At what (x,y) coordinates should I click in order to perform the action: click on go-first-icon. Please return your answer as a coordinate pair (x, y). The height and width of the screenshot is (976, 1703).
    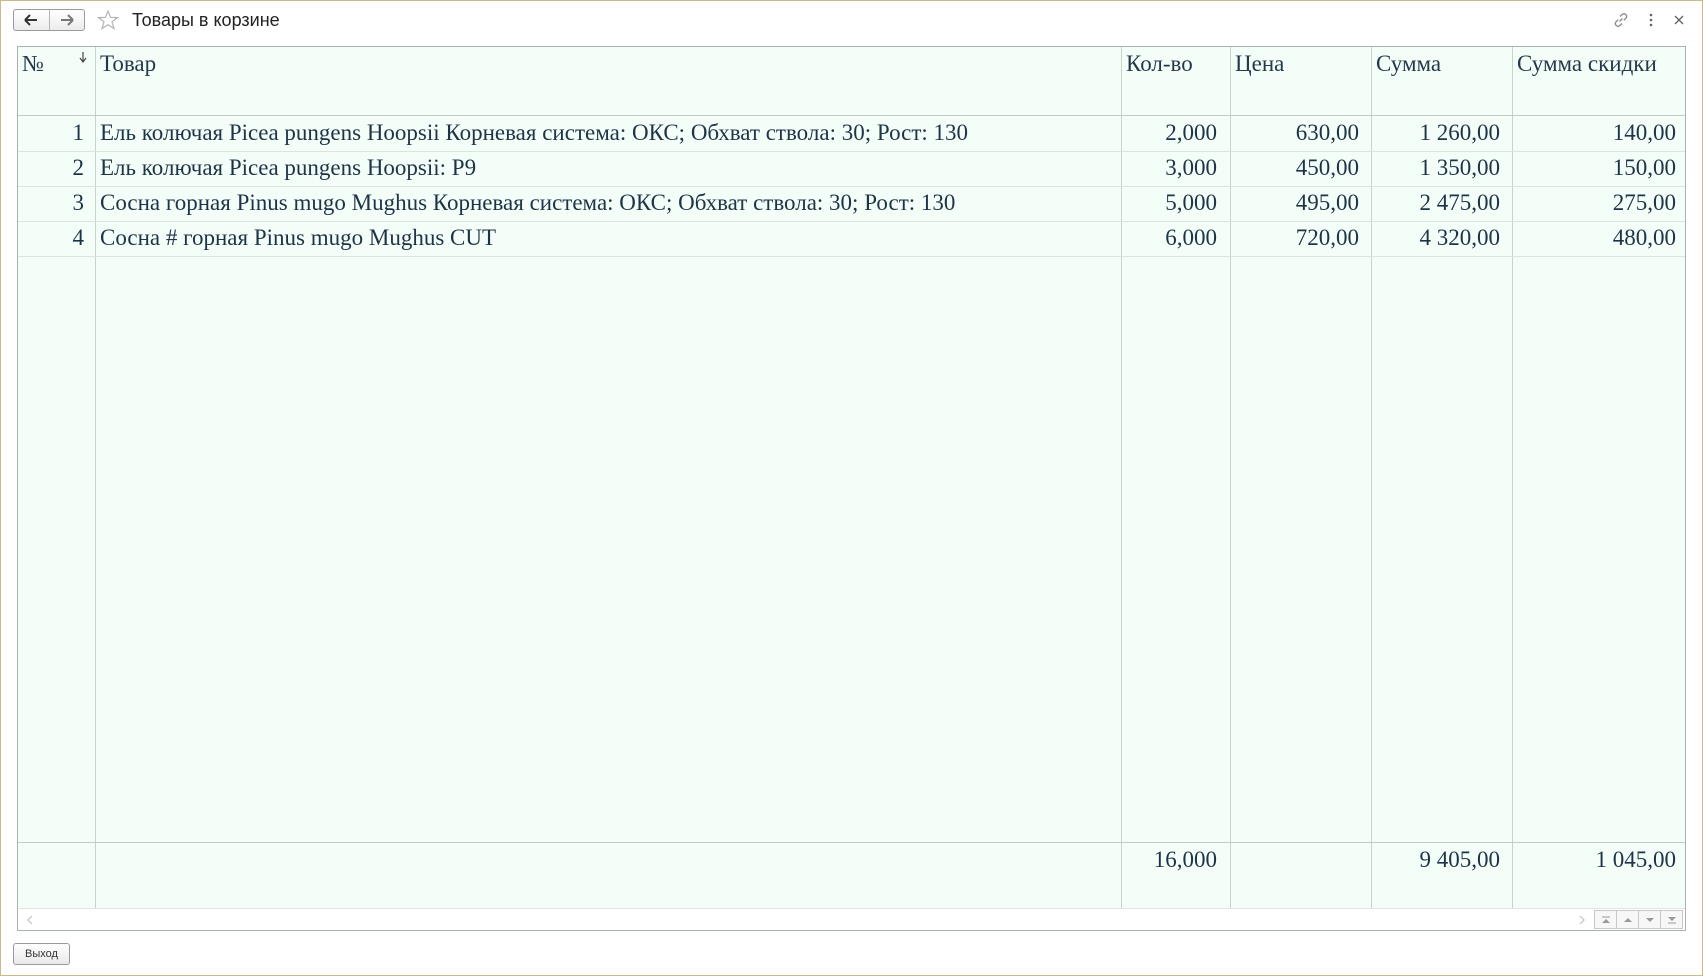
    Looking at the image, I should click on (1605, 919).